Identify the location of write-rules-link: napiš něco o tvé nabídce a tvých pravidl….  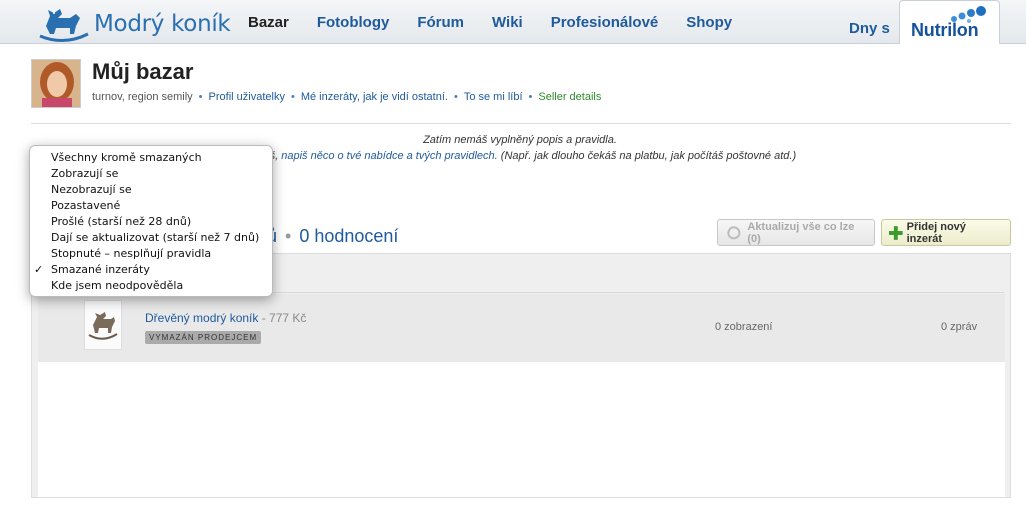
(389, 156).